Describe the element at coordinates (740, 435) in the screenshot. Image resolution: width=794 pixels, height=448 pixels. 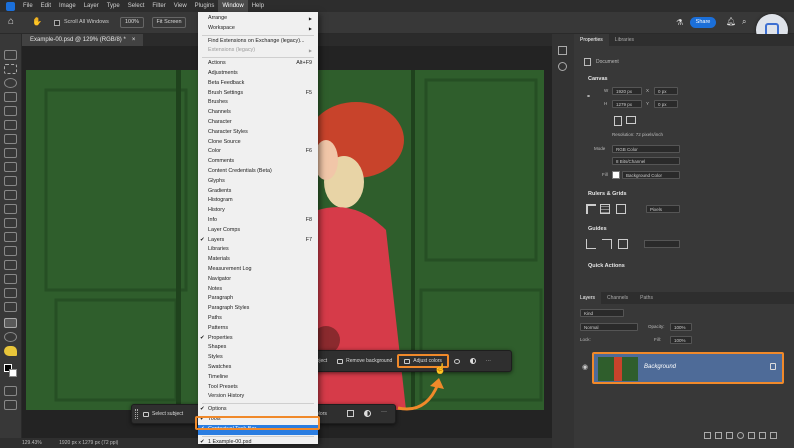
I see `adjustment-layer-icon` at that location.